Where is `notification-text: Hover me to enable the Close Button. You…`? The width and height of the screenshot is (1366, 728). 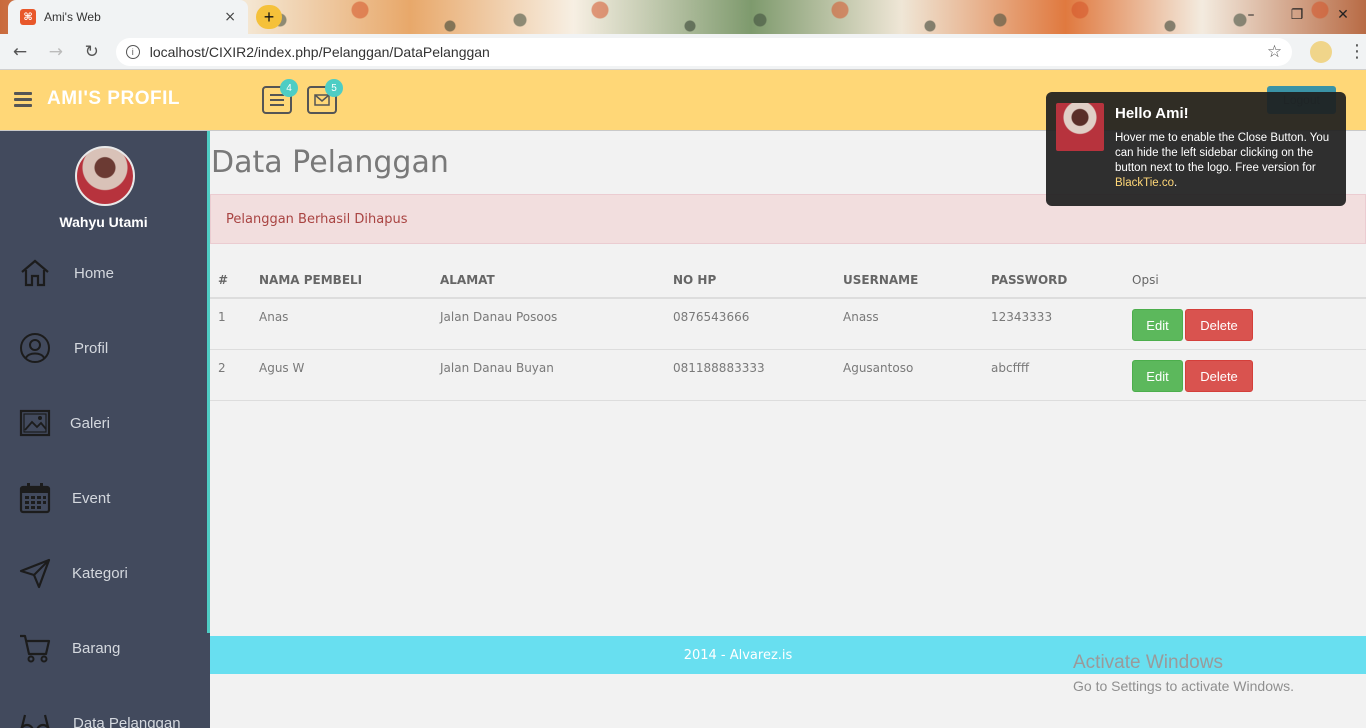
notification-text: Hover me to enable the Close Button. You… is located at coordinates (1222, 153).